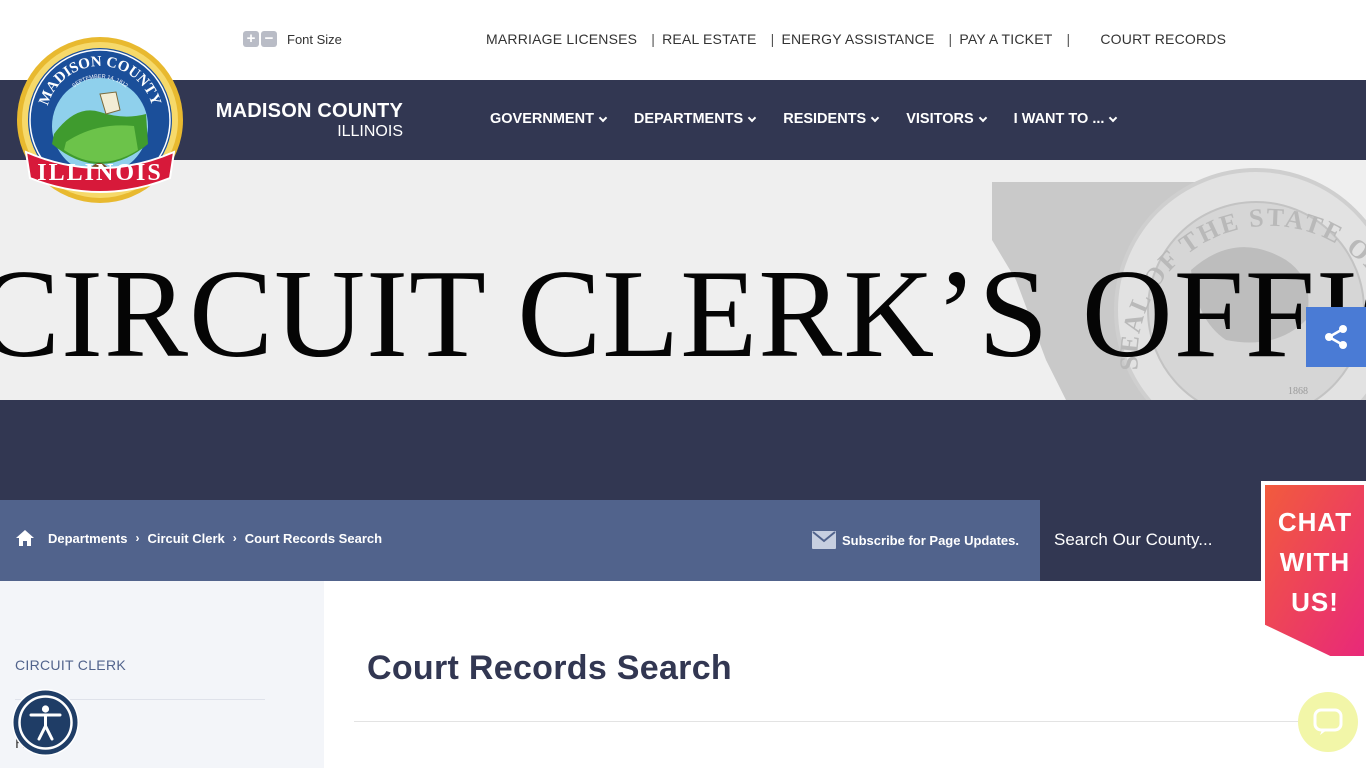 The width and height of the screenshot is (1366, 768). I want to click on site-brand: MADISON COUNTY ILLINOIS, so click(303, 121).